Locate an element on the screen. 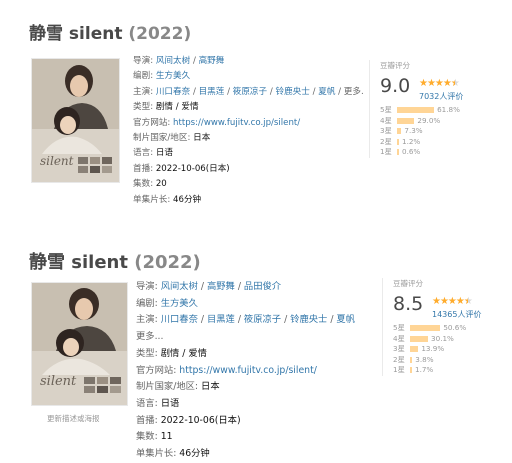 This screenshot has width=512, height=463. rating-bar-row: 4星 30.1% is located at coordinates (450, 339).